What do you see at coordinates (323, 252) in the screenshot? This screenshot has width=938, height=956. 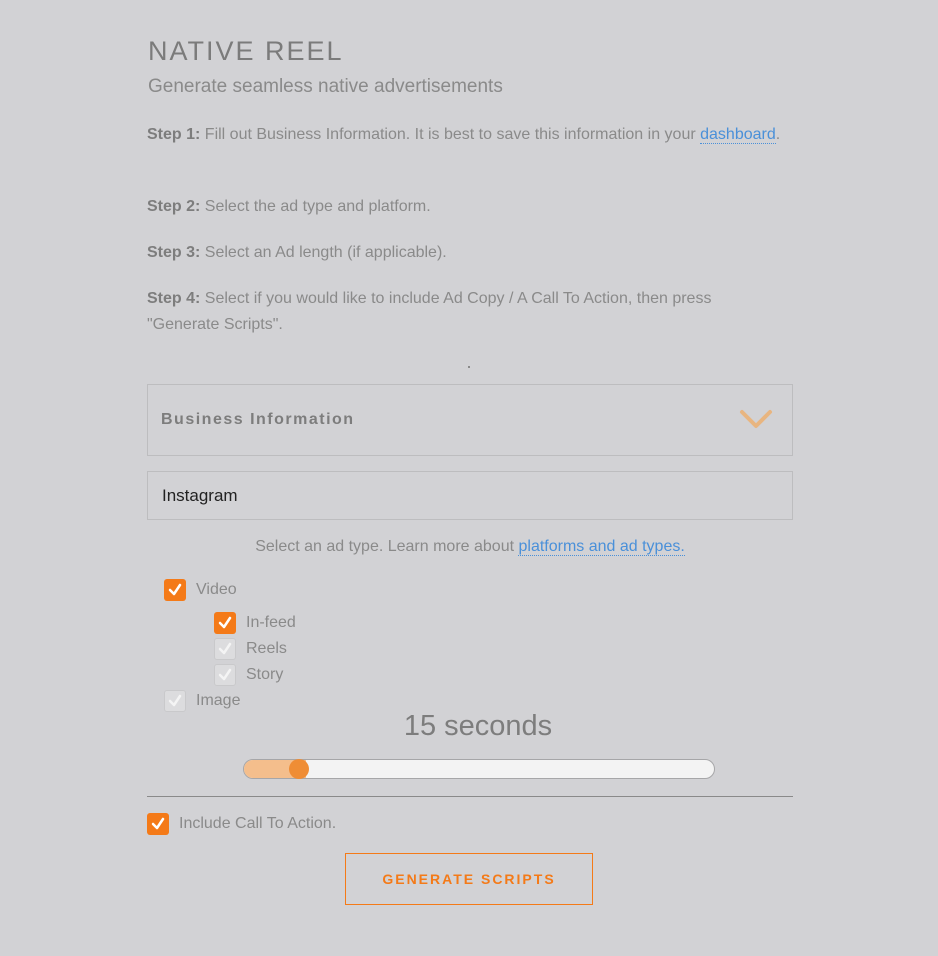 I see `step-3-text: Select an Ad length (if applicable).` at bounding box center [323, 252].